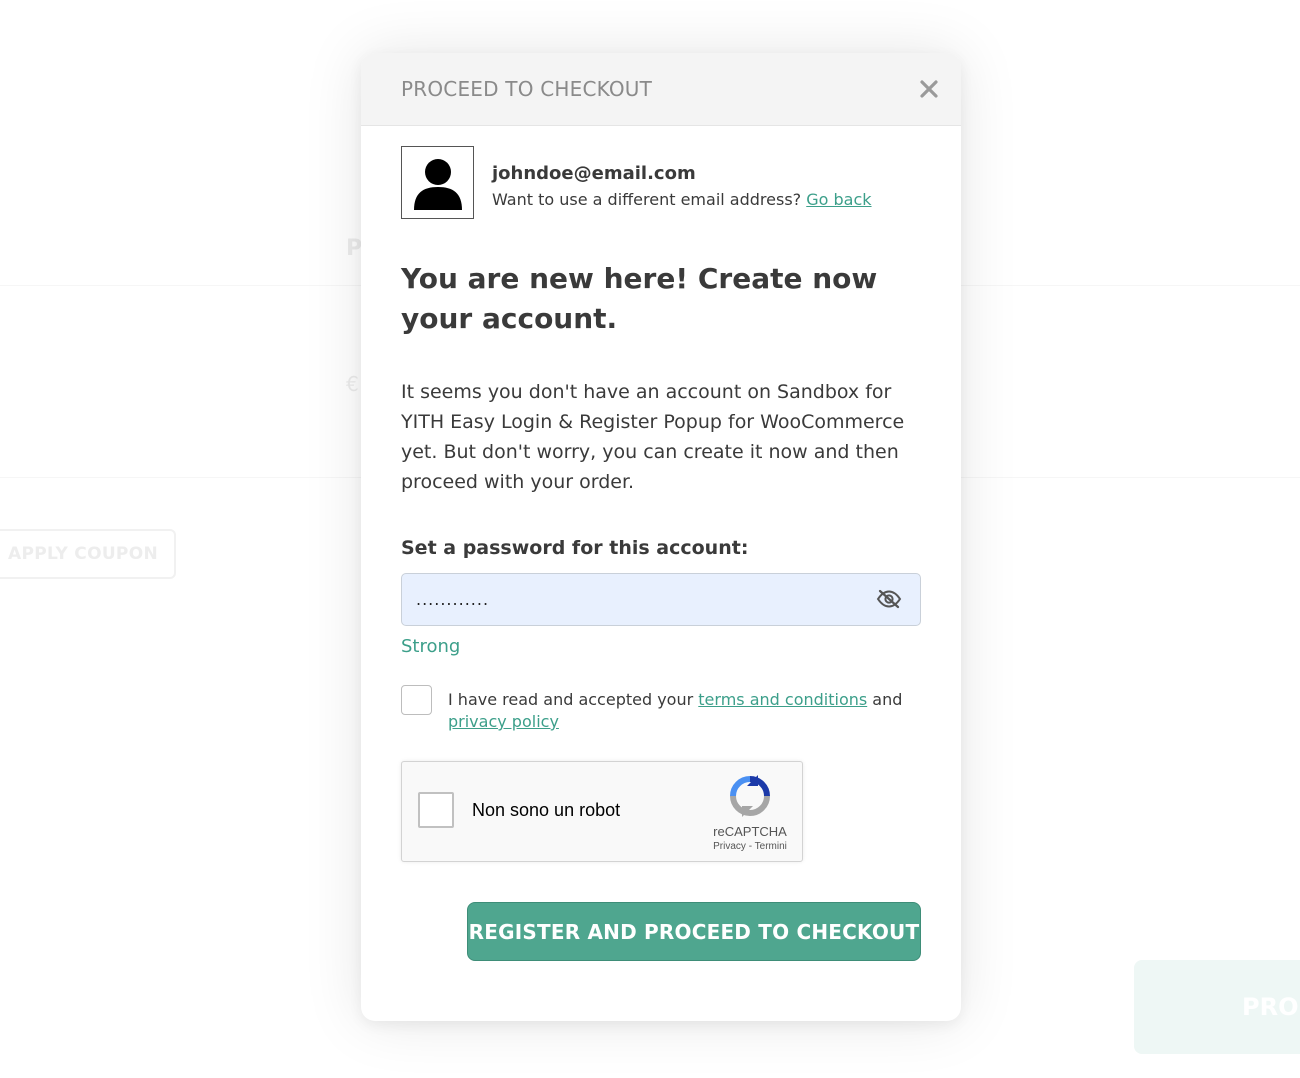  What do you see at coordinates (647, 199) in the screenshot?
I see `different-email-text: Want to use a different email address?` at bounding box center [647, 199].